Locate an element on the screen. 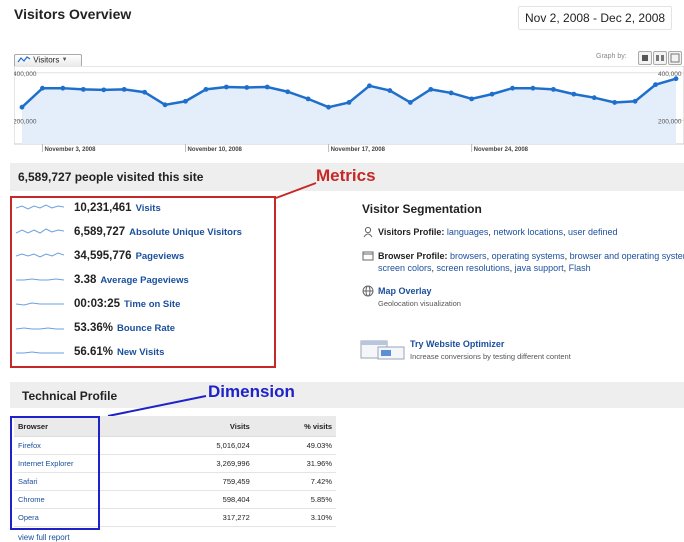 This screenshot has height=542, width=684. day-icon is located at coordinates (645, 58).